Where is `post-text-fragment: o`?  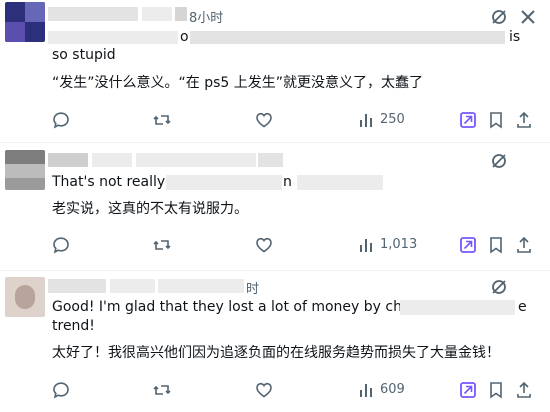 post-text-fragment: o is located at coordinates (184, 37).